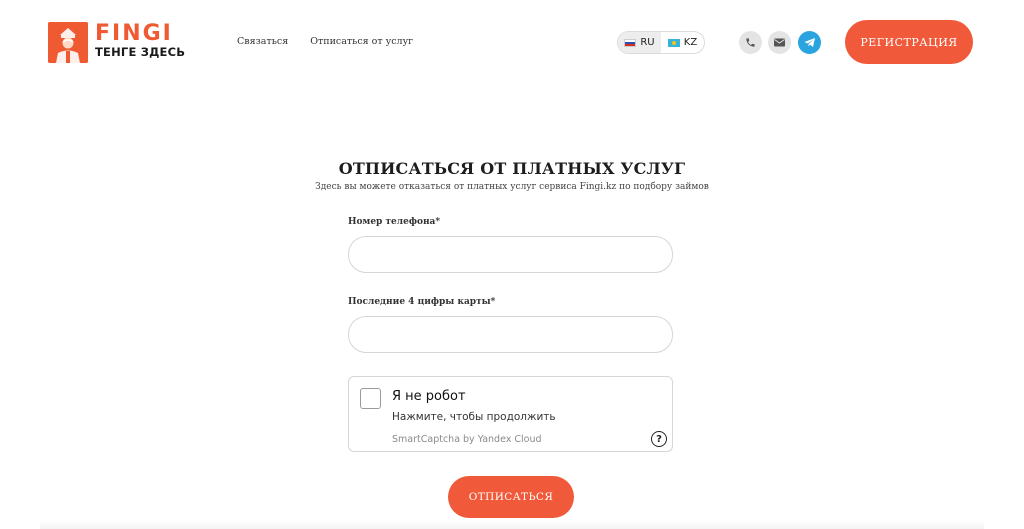  I want to click on captcha-subtitle: Нажмите, чтобы продолжить, so click(474, 417).